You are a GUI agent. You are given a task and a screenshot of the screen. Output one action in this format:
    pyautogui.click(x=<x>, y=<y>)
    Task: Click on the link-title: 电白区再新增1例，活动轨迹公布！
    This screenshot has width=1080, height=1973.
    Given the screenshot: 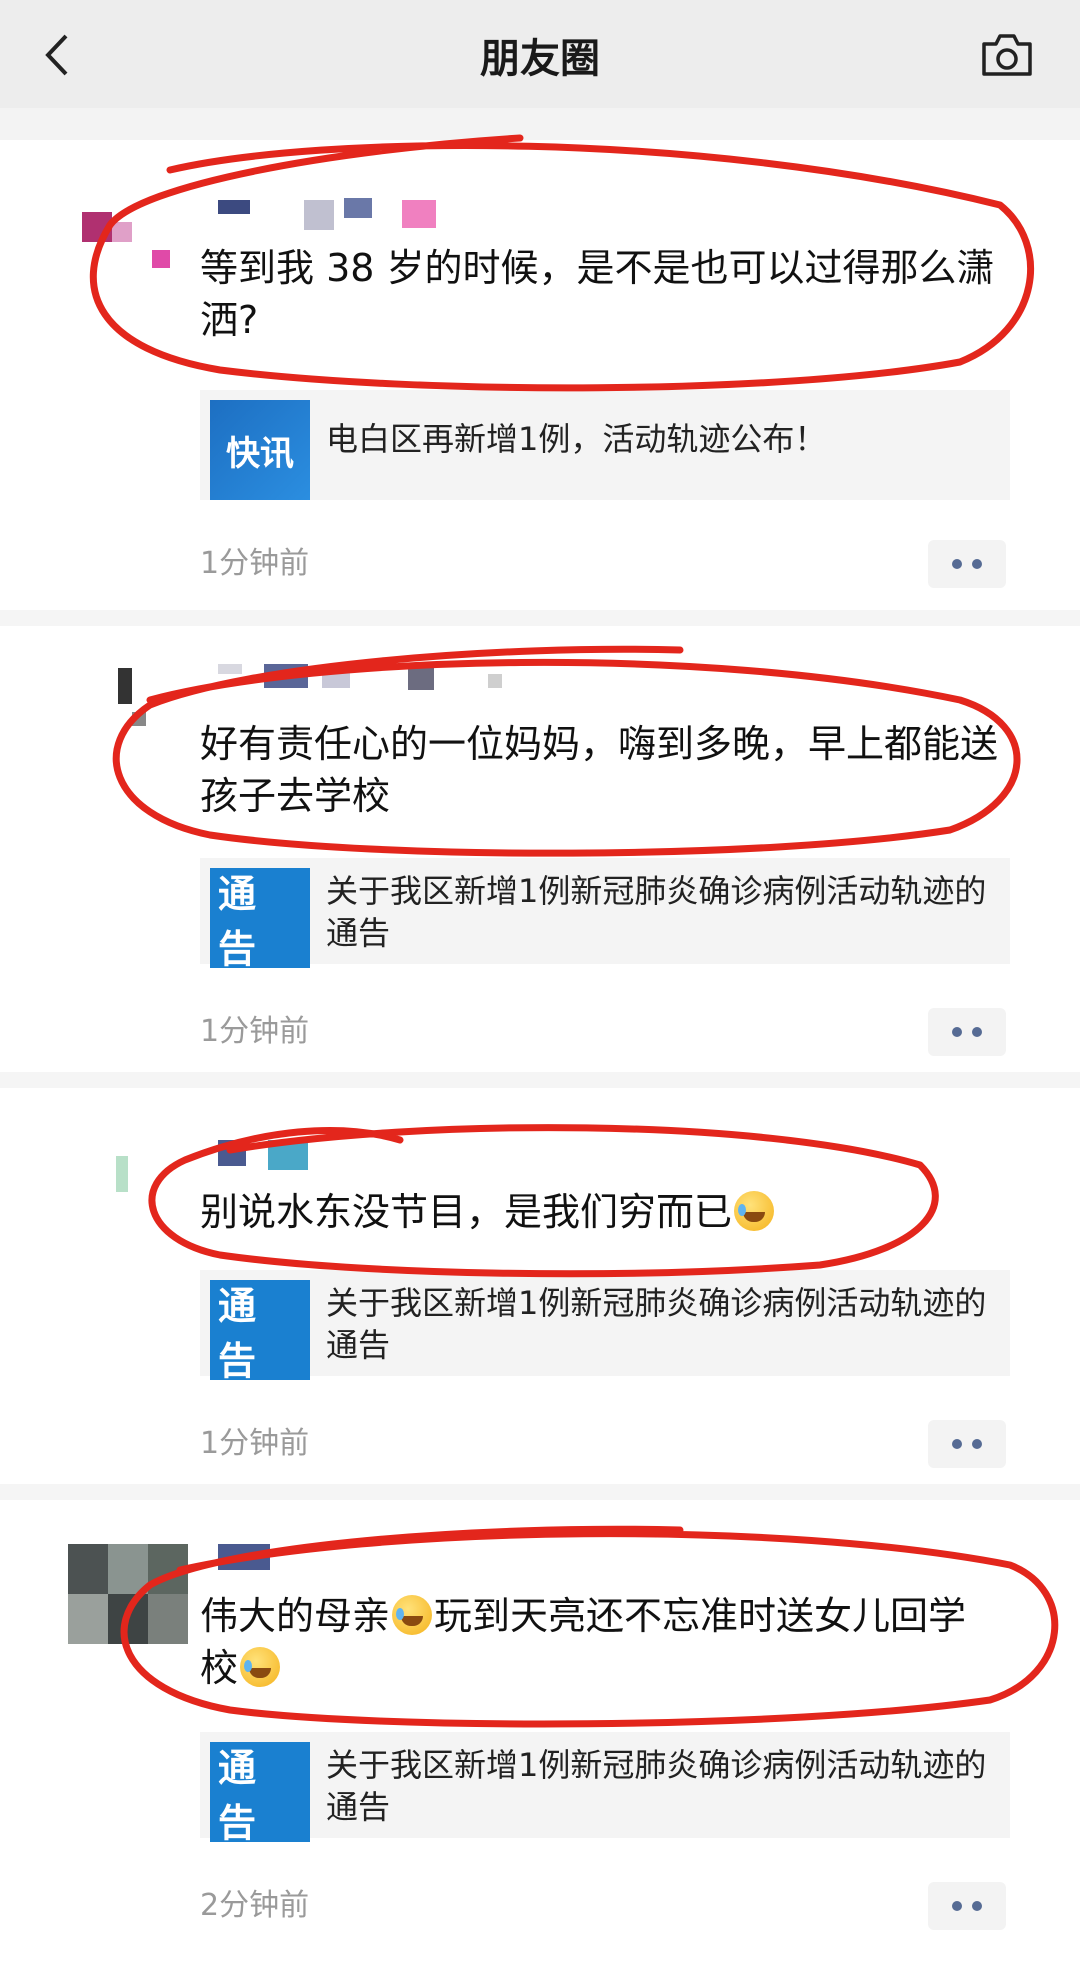 What is the action you would take?
    pyautogui.click(x=576, y=439)
    